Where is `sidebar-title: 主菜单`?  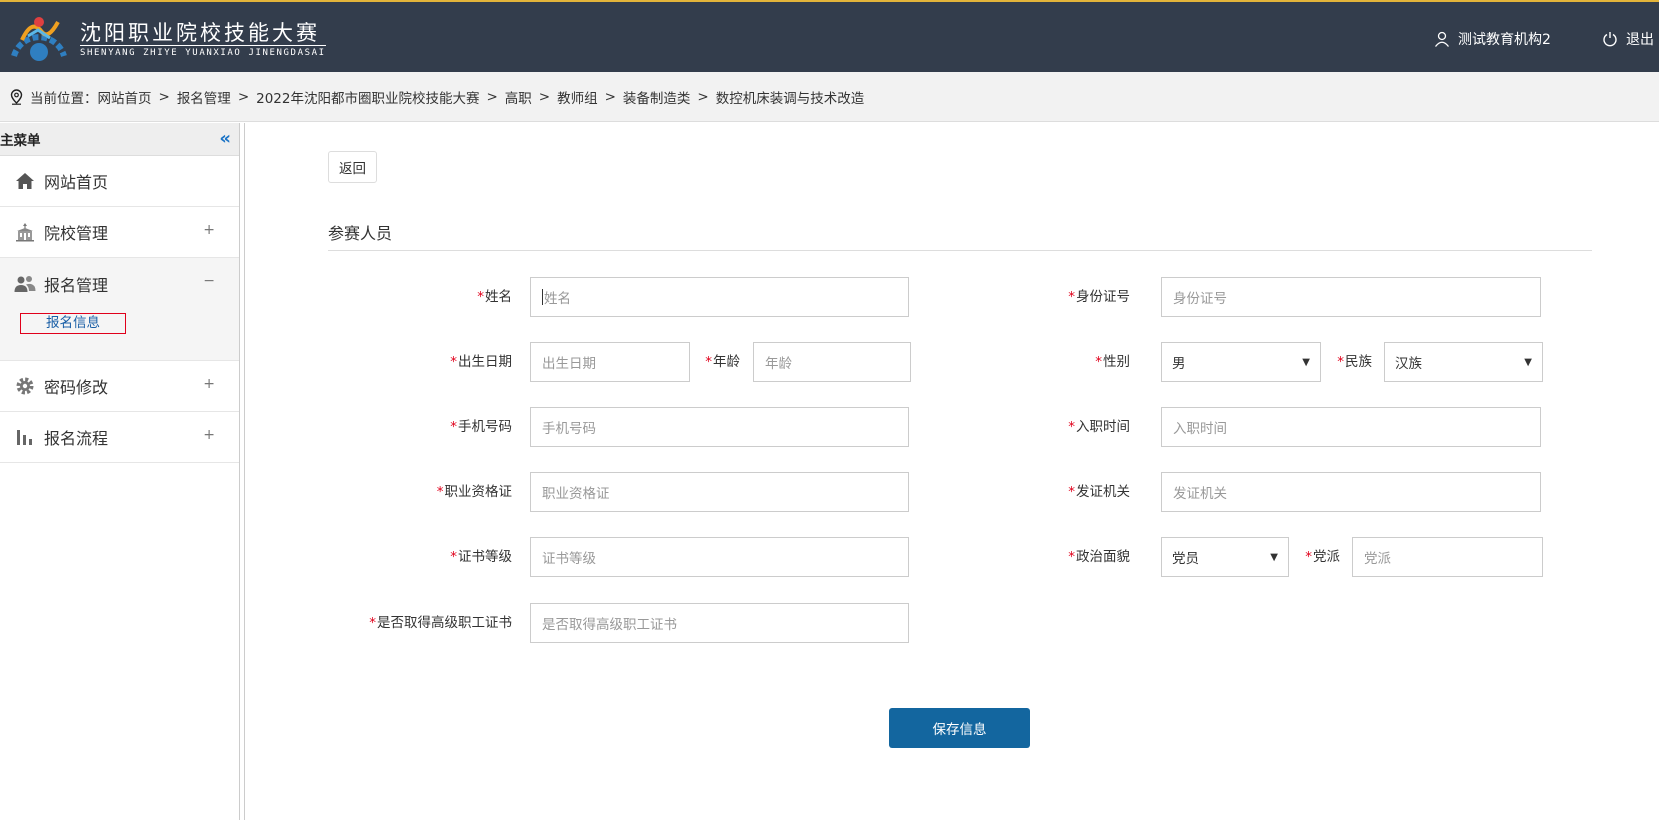
sidebar-title: 主菜单 is located at coordinates (20, 141).